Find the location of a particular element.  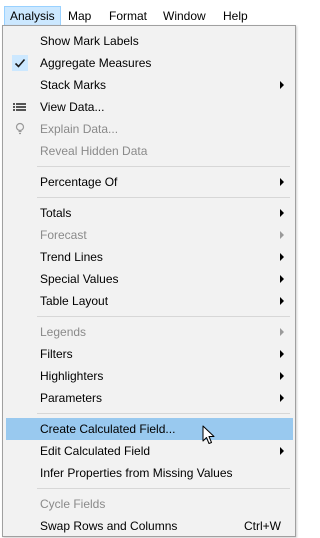

menu-item-legends: Legends is located at coordinates (149, 332).